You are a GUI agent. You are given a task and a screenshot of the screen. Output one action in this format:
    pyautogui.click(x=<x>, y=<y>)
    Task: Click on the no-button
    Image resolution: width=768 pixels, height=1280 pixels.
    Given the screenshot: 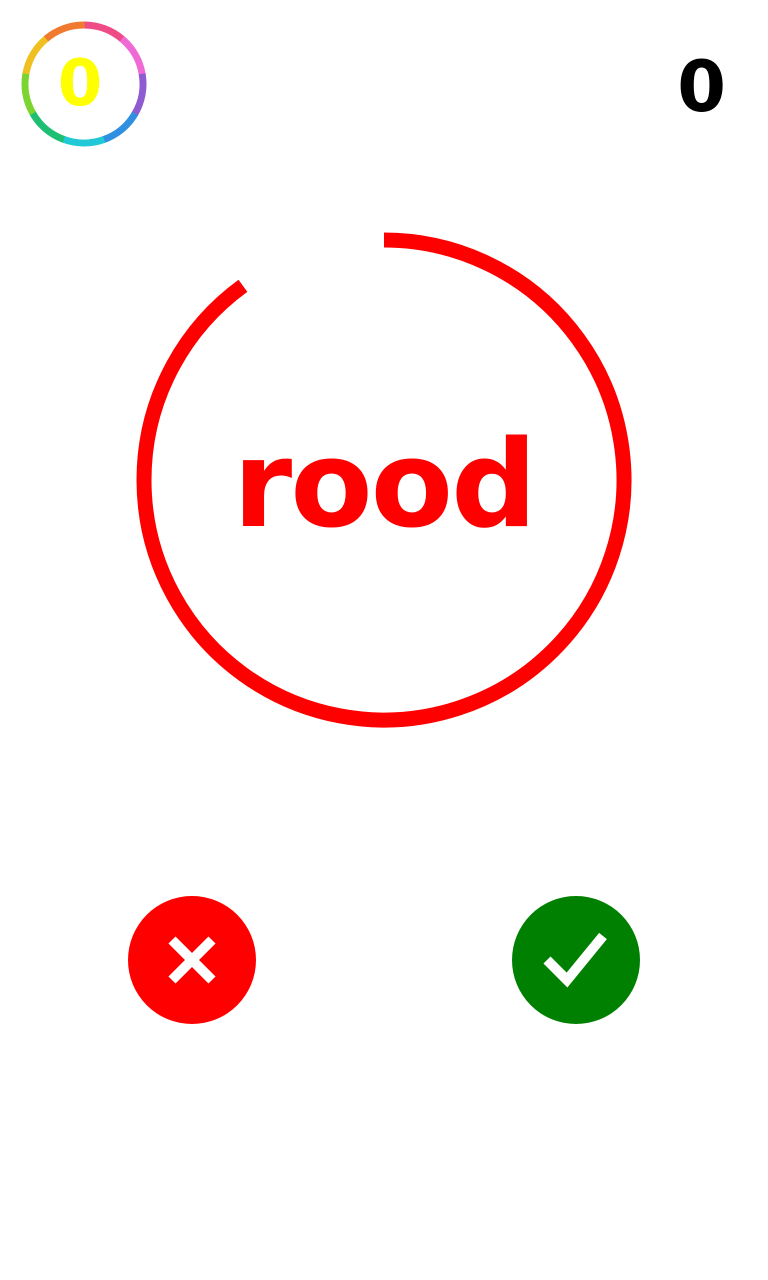 What is the action you would take?
    pyautogui.click(x=192, y=960)
    